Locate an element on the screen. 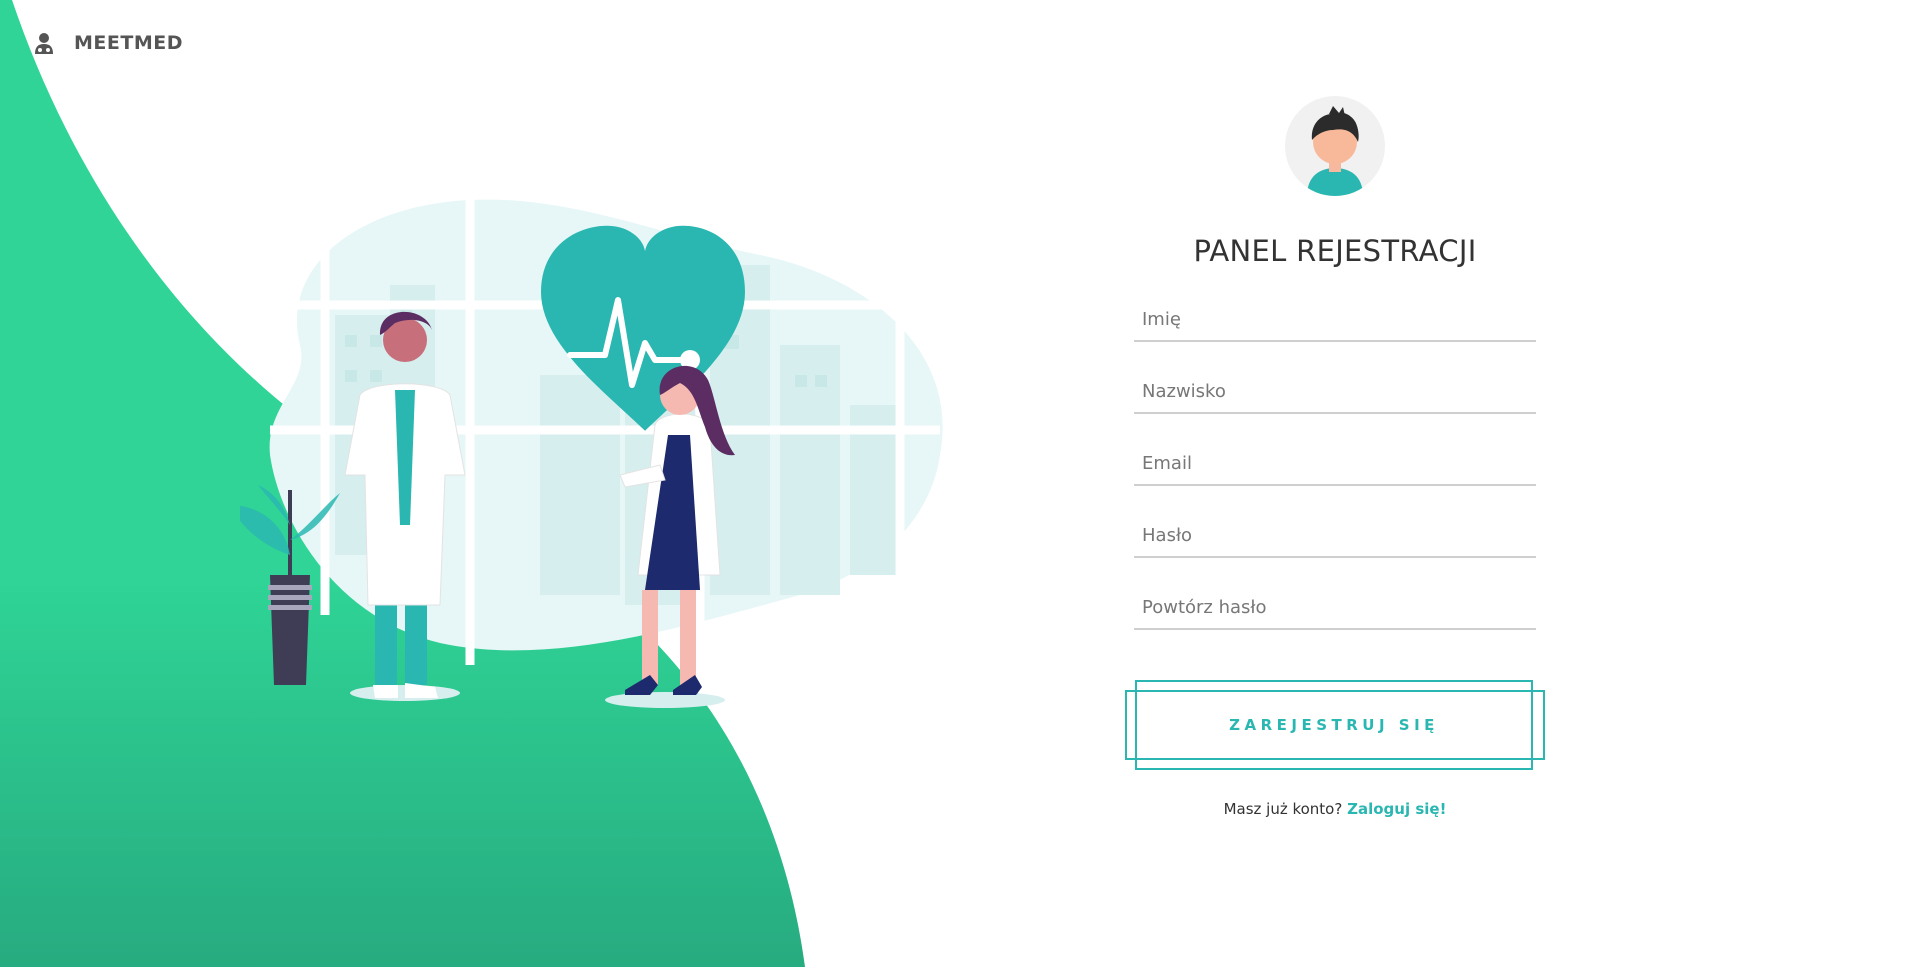 The width and height of the screenshot is (1918, 967). user-avatar is located at coordinates (1335, 146).